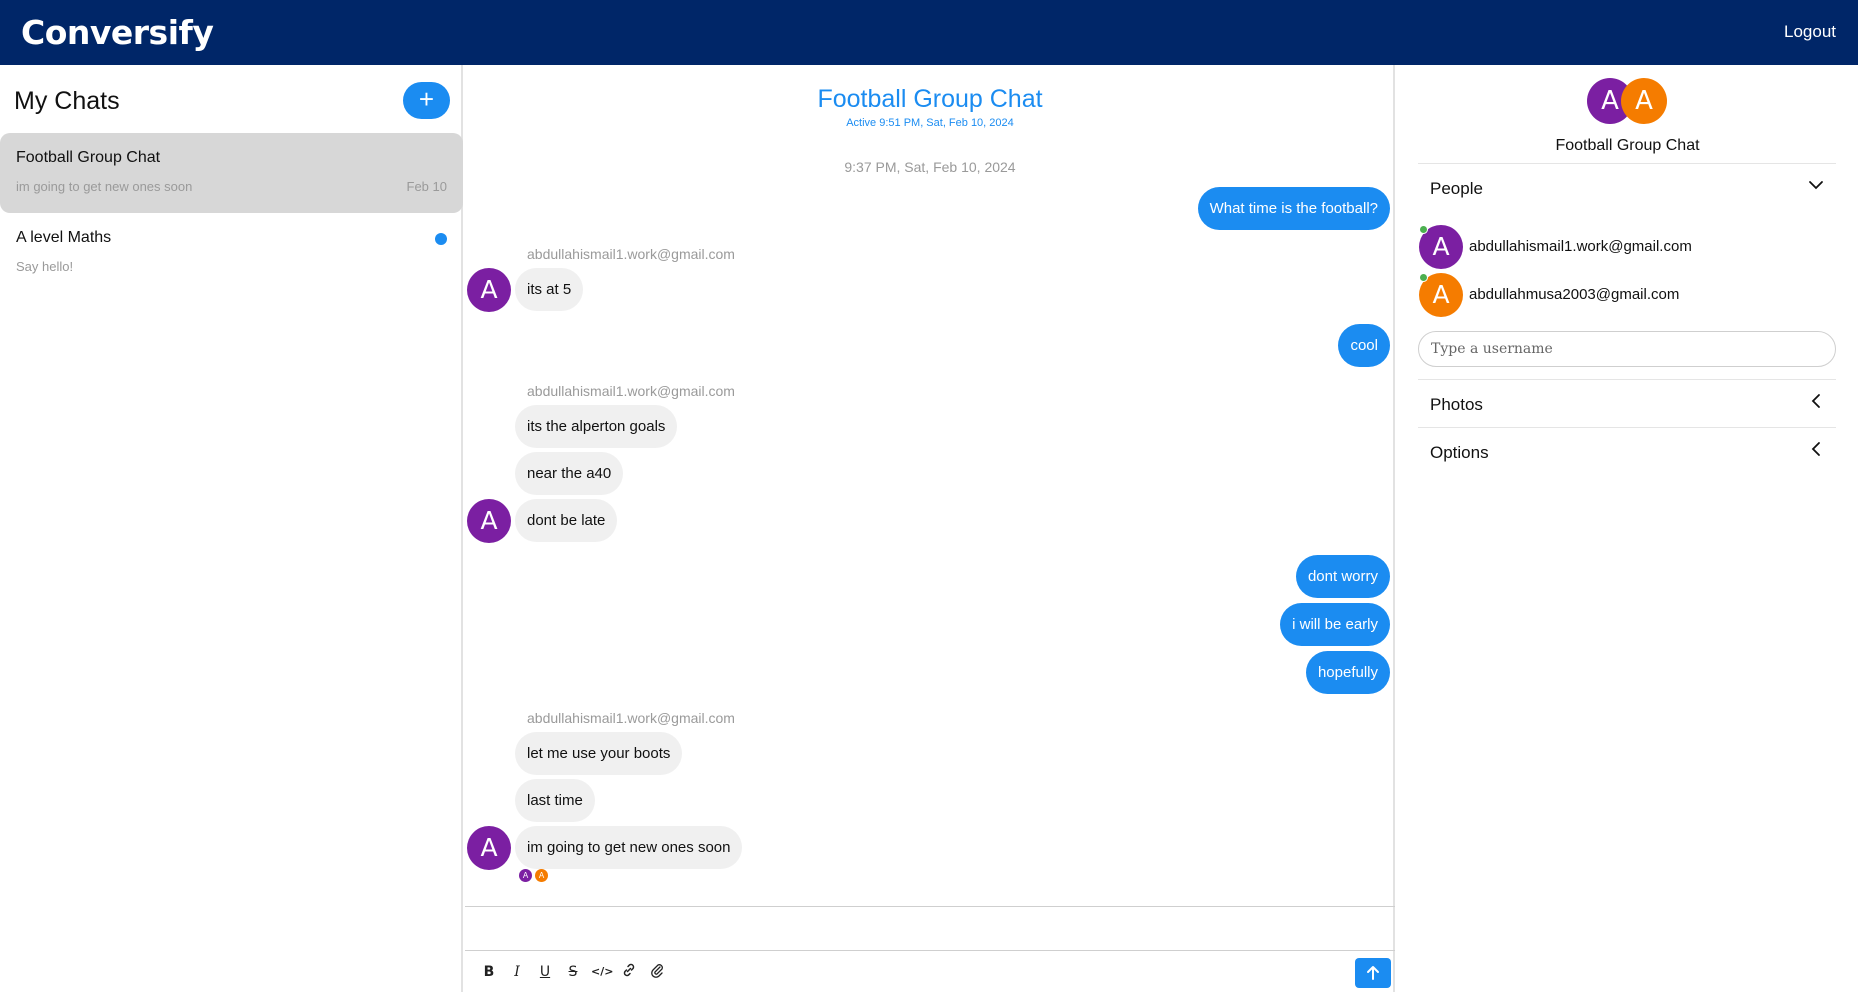  I want to click on chat-active-status: Active 9:51 PM, Sat, Feb 10, 2024, so click(930, 123).